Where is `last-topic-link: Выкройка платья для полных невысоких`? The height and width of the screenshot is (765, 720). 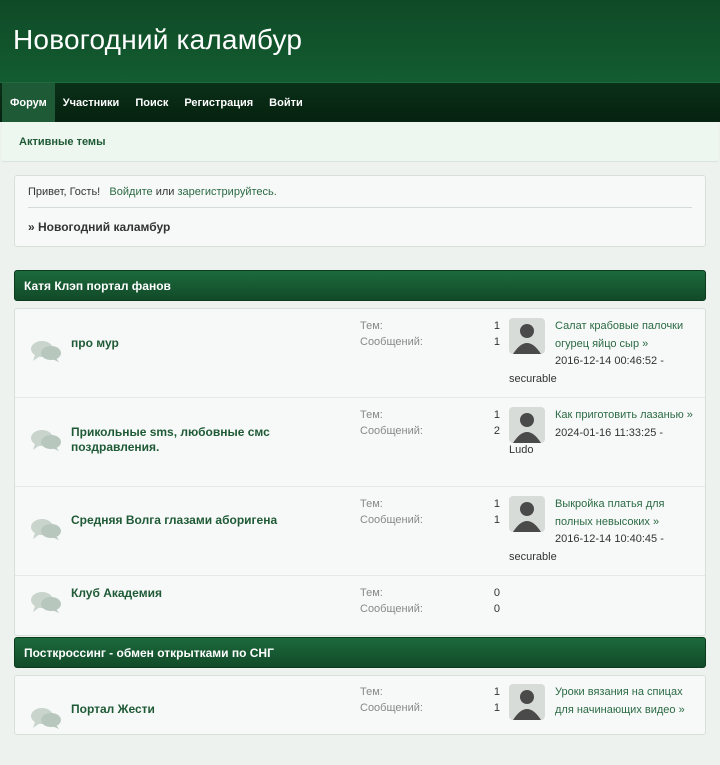
last-topic-link: Выкройка платья для полных невысоких is located at coordinates (610, 513).